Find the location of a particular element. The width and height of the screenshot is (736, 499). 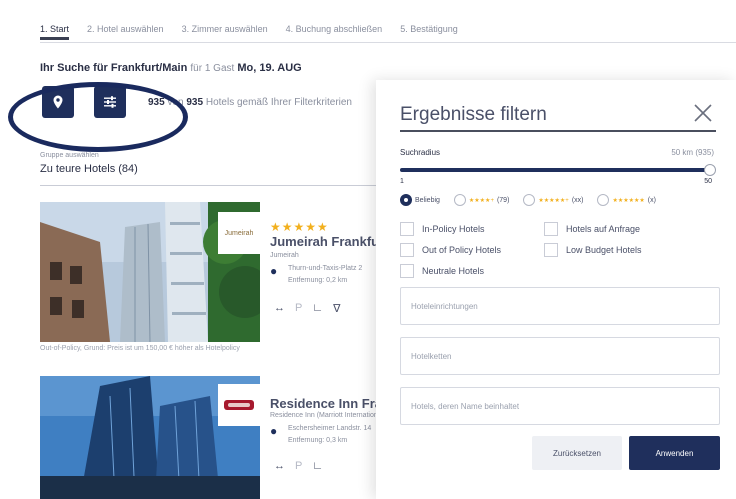

slider-max: 50 is located at coordinates (708, 181).